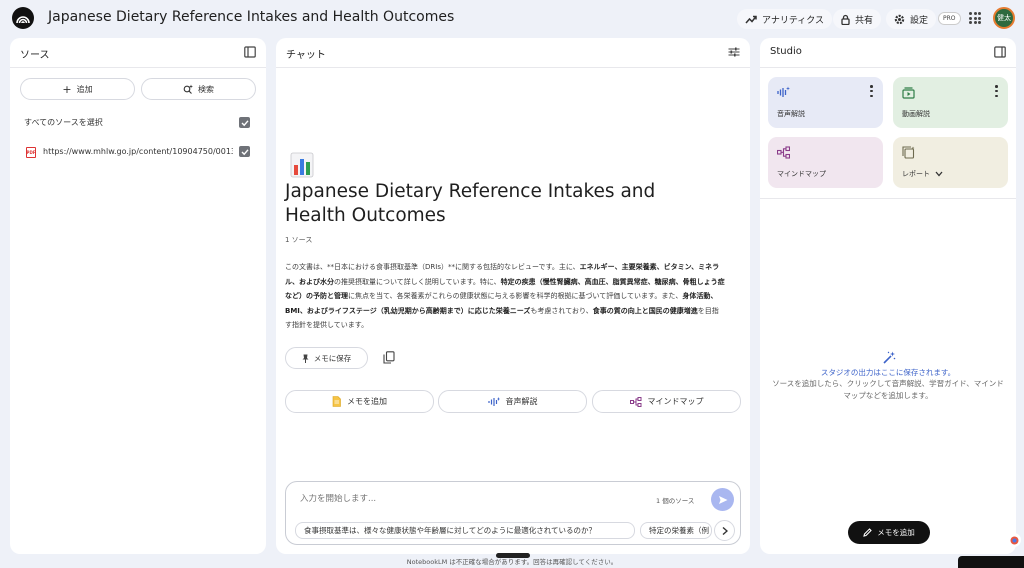 The image size is (1024, 568). I want to click on send-icon, so click(722, 499).